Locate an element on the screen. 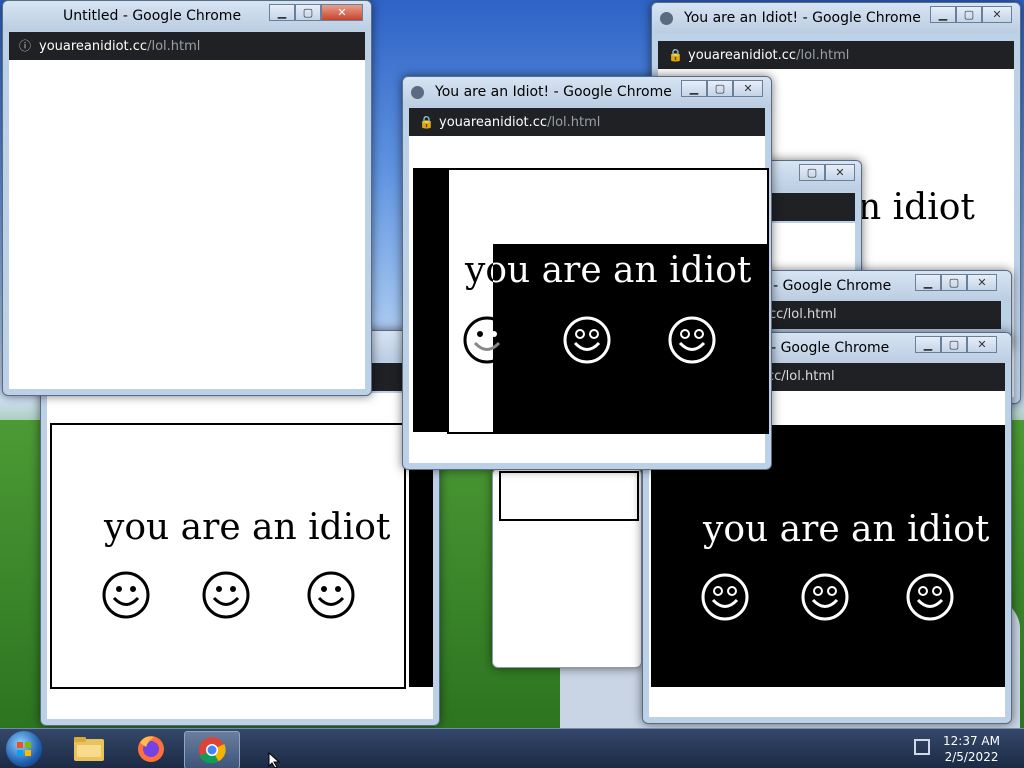 Image resolution: width=1024 pixels, height=768 pixels. file-explorer-icon is located at coordinates (89, 749).